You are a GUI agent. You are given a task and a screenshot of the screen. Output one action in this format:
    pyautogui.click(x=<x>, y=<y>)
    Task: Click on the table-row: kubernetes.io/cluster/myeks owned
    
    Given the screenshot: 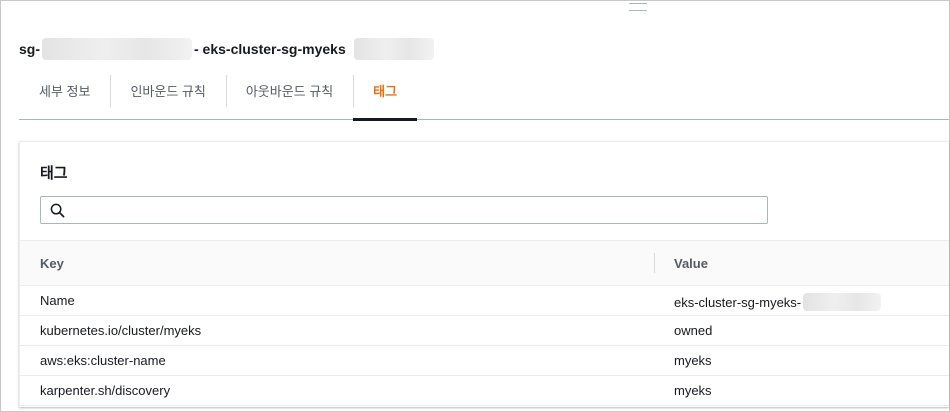 What is the action you would take?
    pyautogui.click(x=484, y=331)
    